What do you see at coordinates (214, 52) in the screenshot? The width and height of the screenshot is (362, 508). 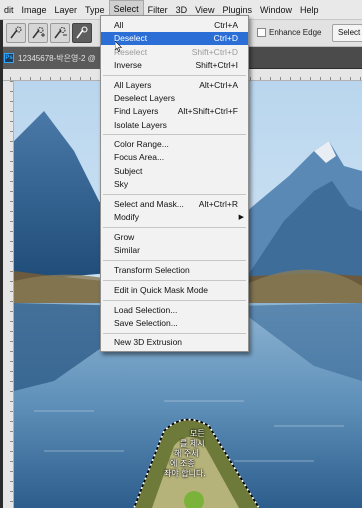 I see `menu-item-shortcut: Shift+Ctrl+D` at bounding box center [214, 52].